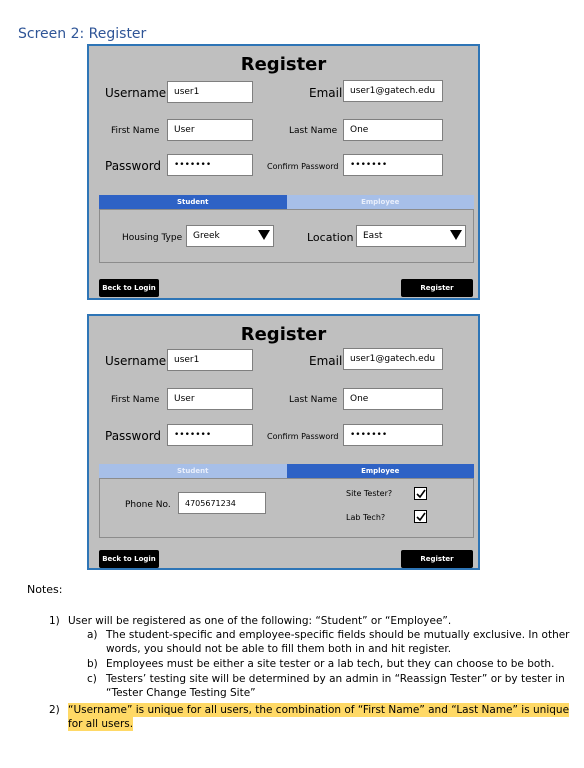 The height and width of the screenshot is (768, 584). What do you see at coordinates (148, 505) in the screenshot?
I see `phone-label: Phone No.` at bounding box center [148, 505].